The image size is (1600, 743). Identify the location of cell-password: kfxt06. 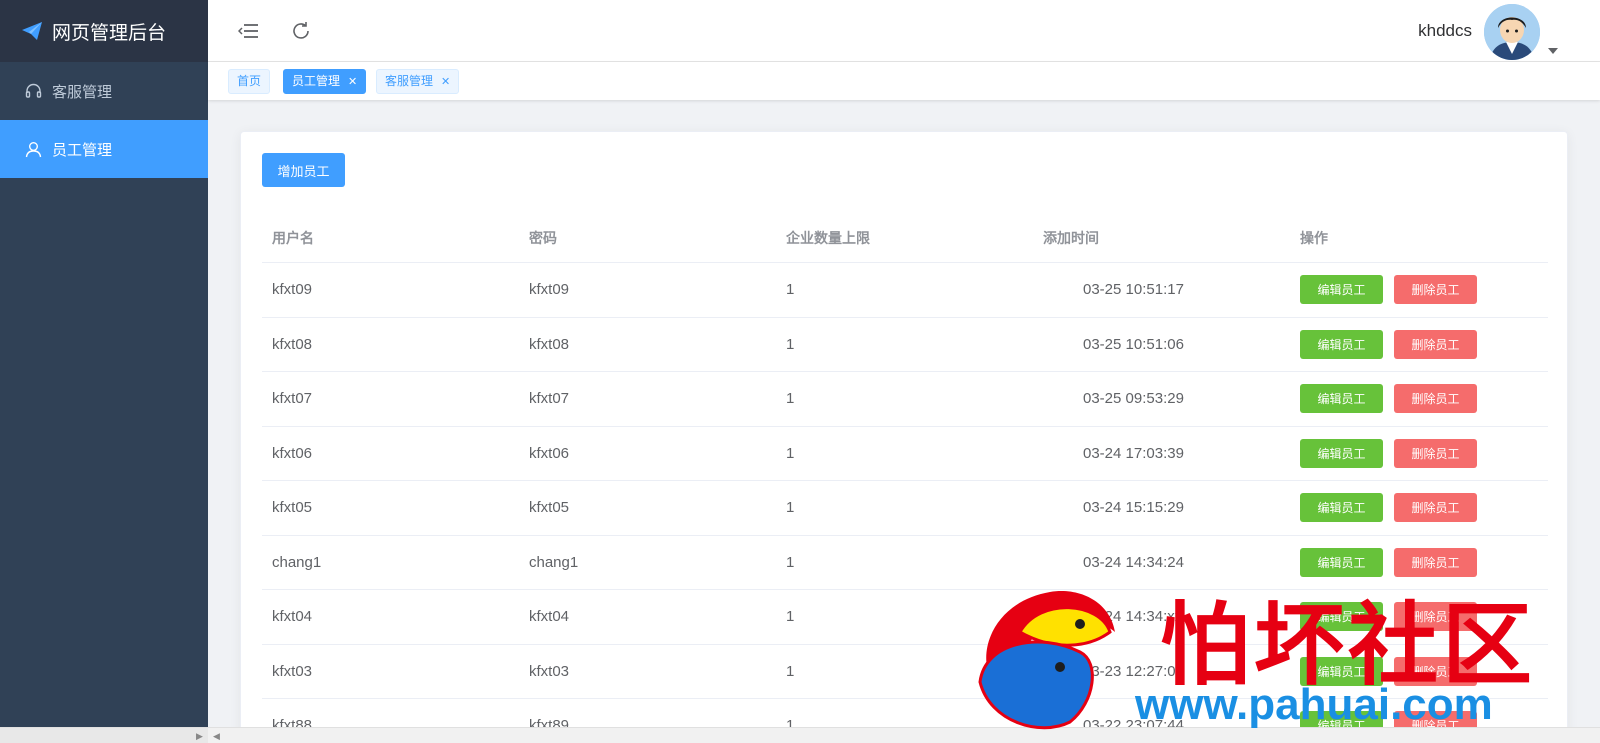
(549, 453).